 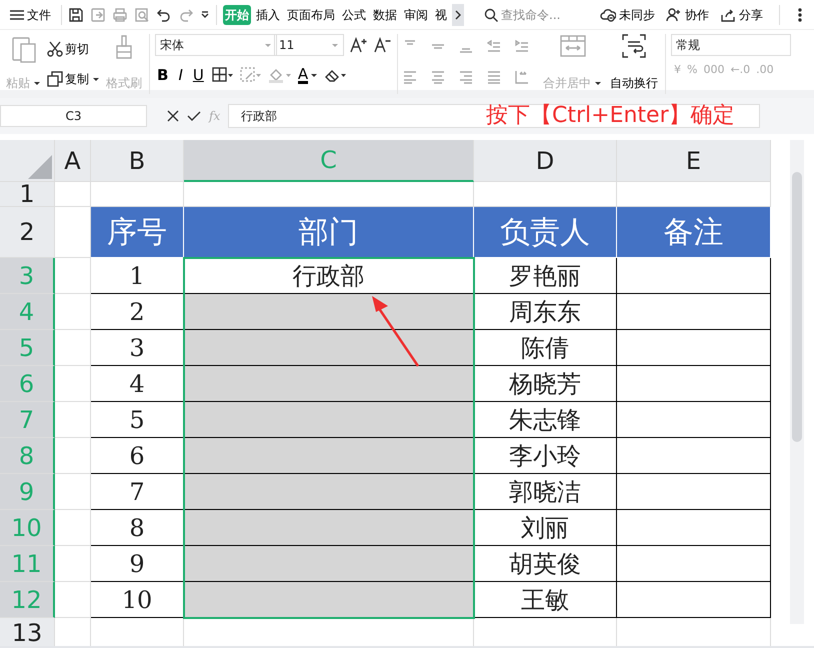 What do you see at coordinates (55, 79) in the screenshot?
I see `copy-icon` at bounding box center [55, 79].